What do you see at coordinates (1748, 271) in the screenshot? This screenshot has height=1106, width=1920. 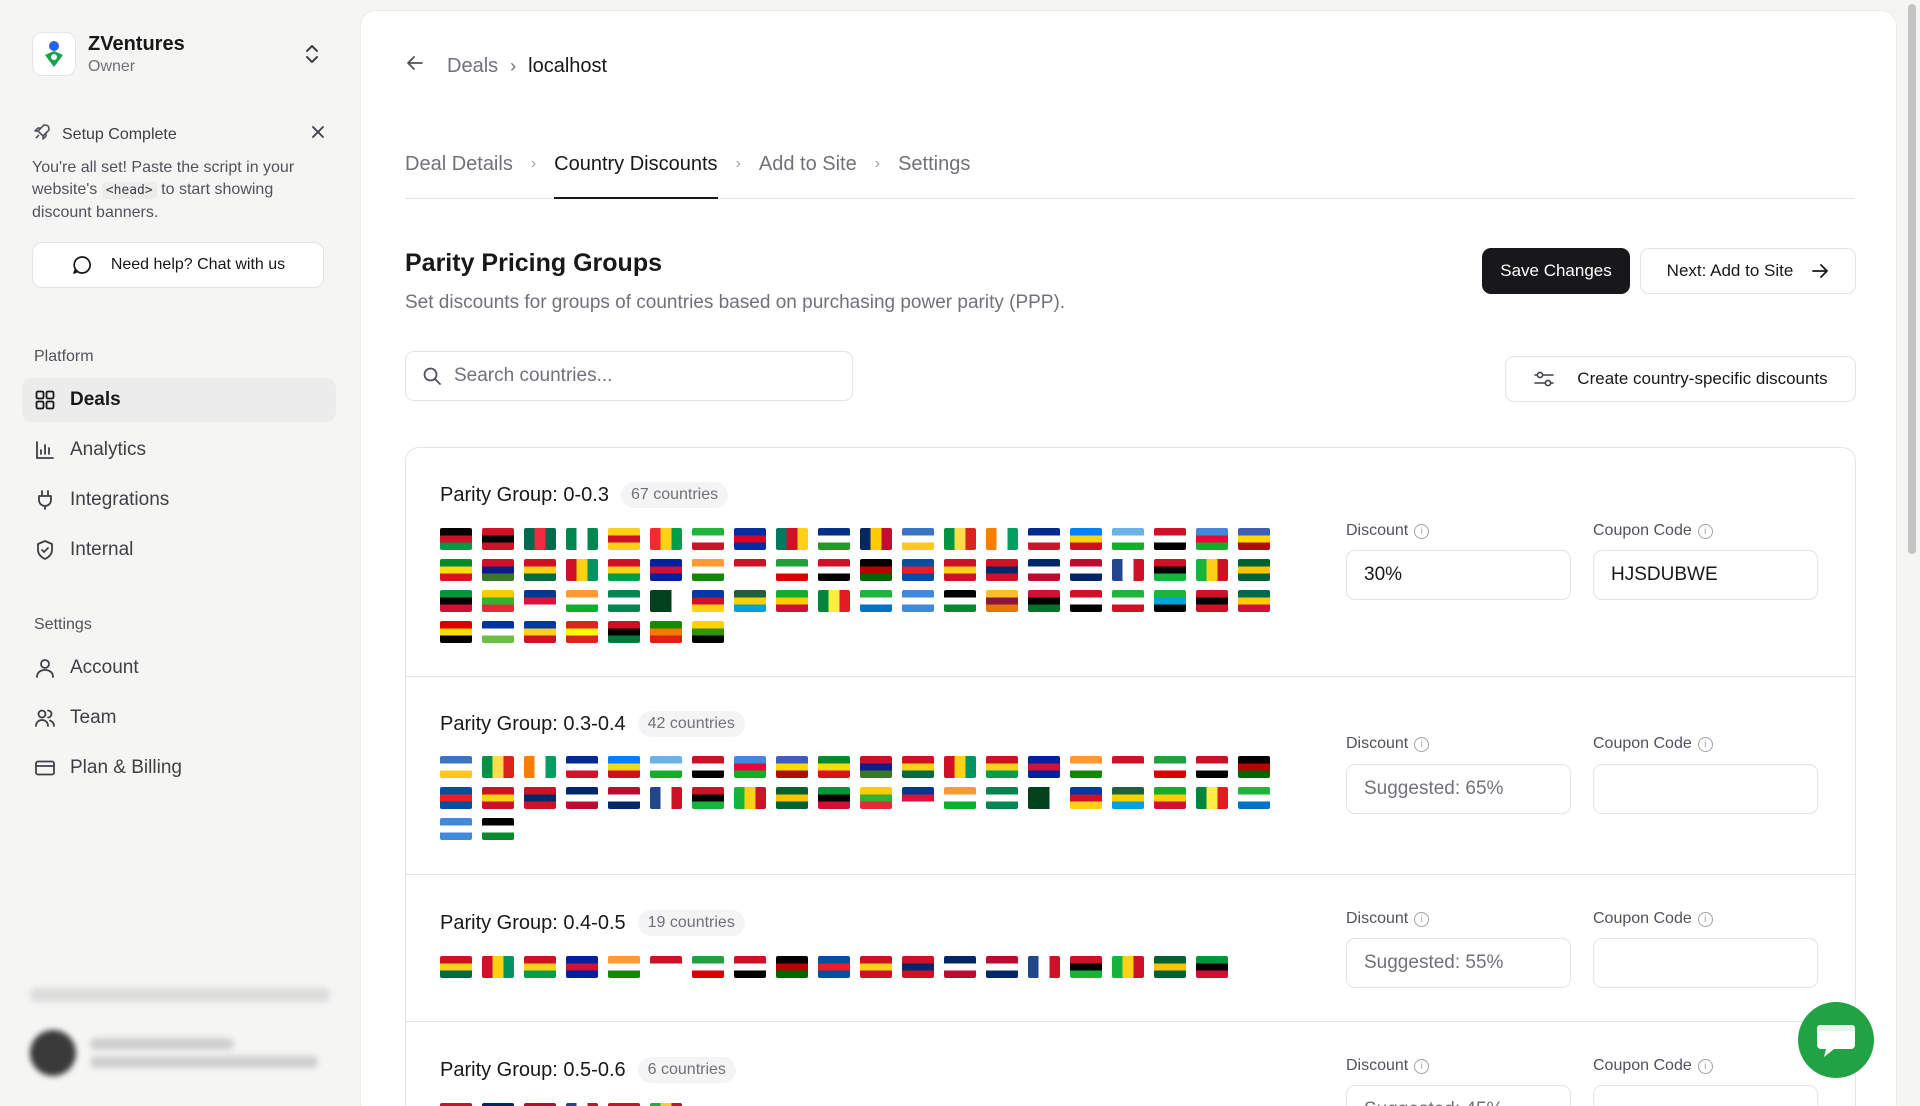 I see `next-add-to-site-button: Next: Add to Site` at bounding box center [1748, 271].